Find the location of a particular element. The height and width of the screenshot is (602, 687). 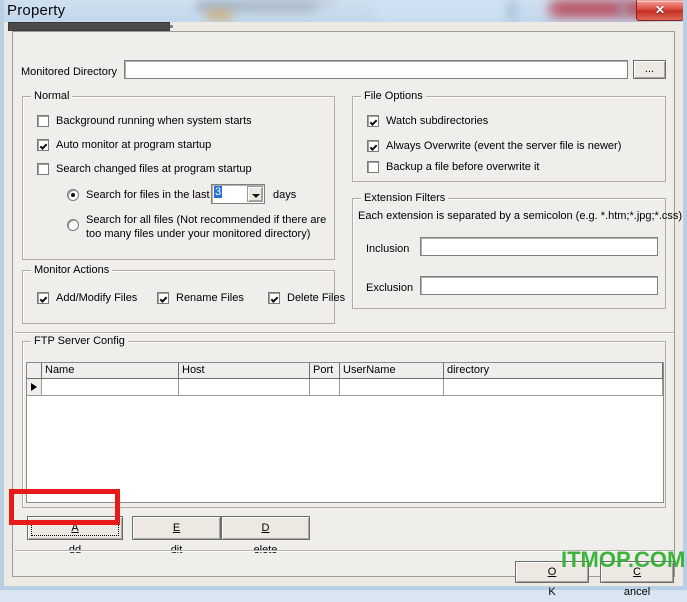

checkbox-backup-before-overwrite is located at coordinates (373, 167).